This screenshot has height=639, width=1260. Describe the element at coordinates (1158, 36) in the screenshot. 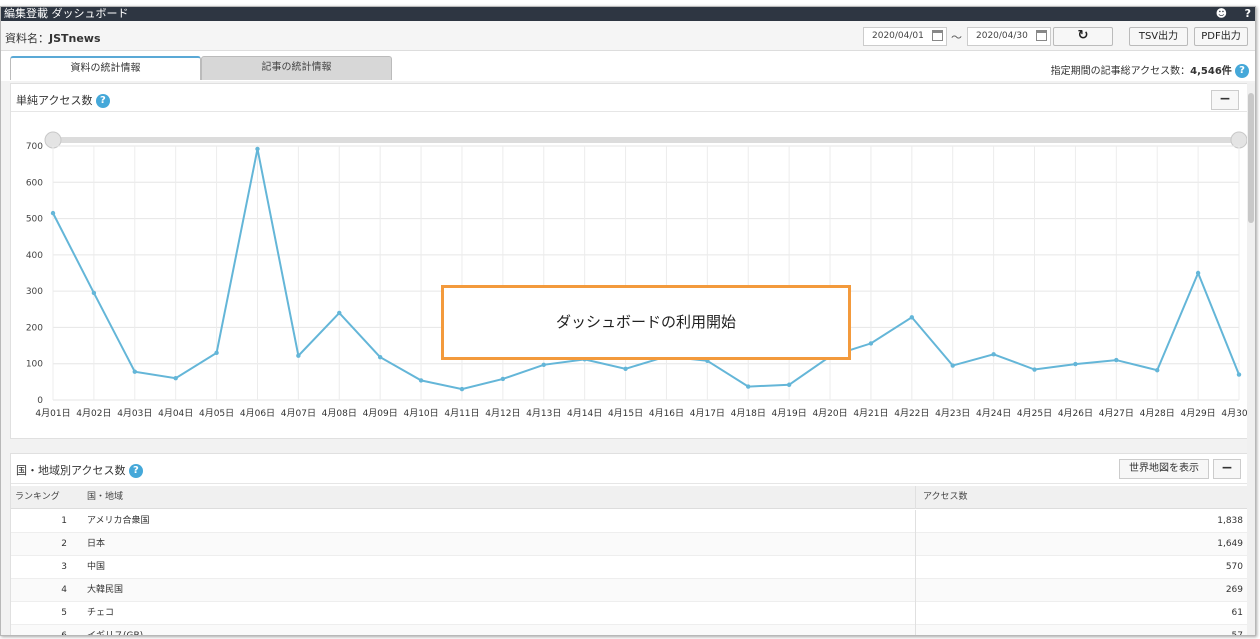

I see `tsv-export-button: TSV出力` at that location.